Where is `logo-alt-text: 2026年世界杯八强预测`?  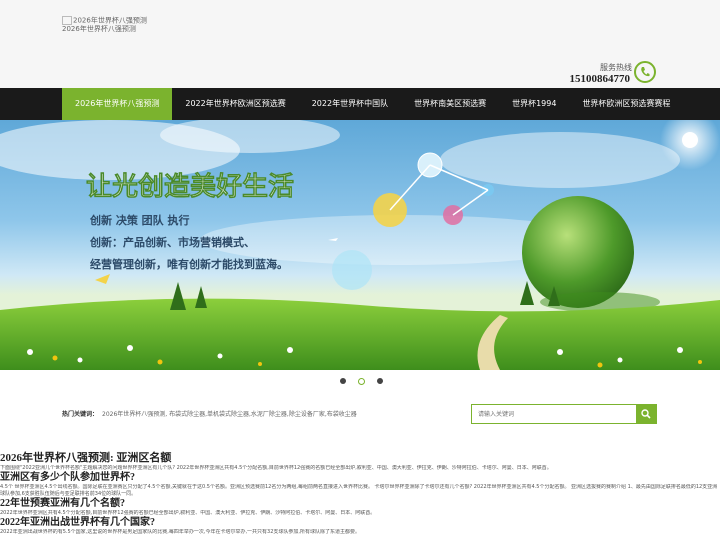
logo-alt-text: 2026年世界杯八强预测 is located at coordinates (110, 20).